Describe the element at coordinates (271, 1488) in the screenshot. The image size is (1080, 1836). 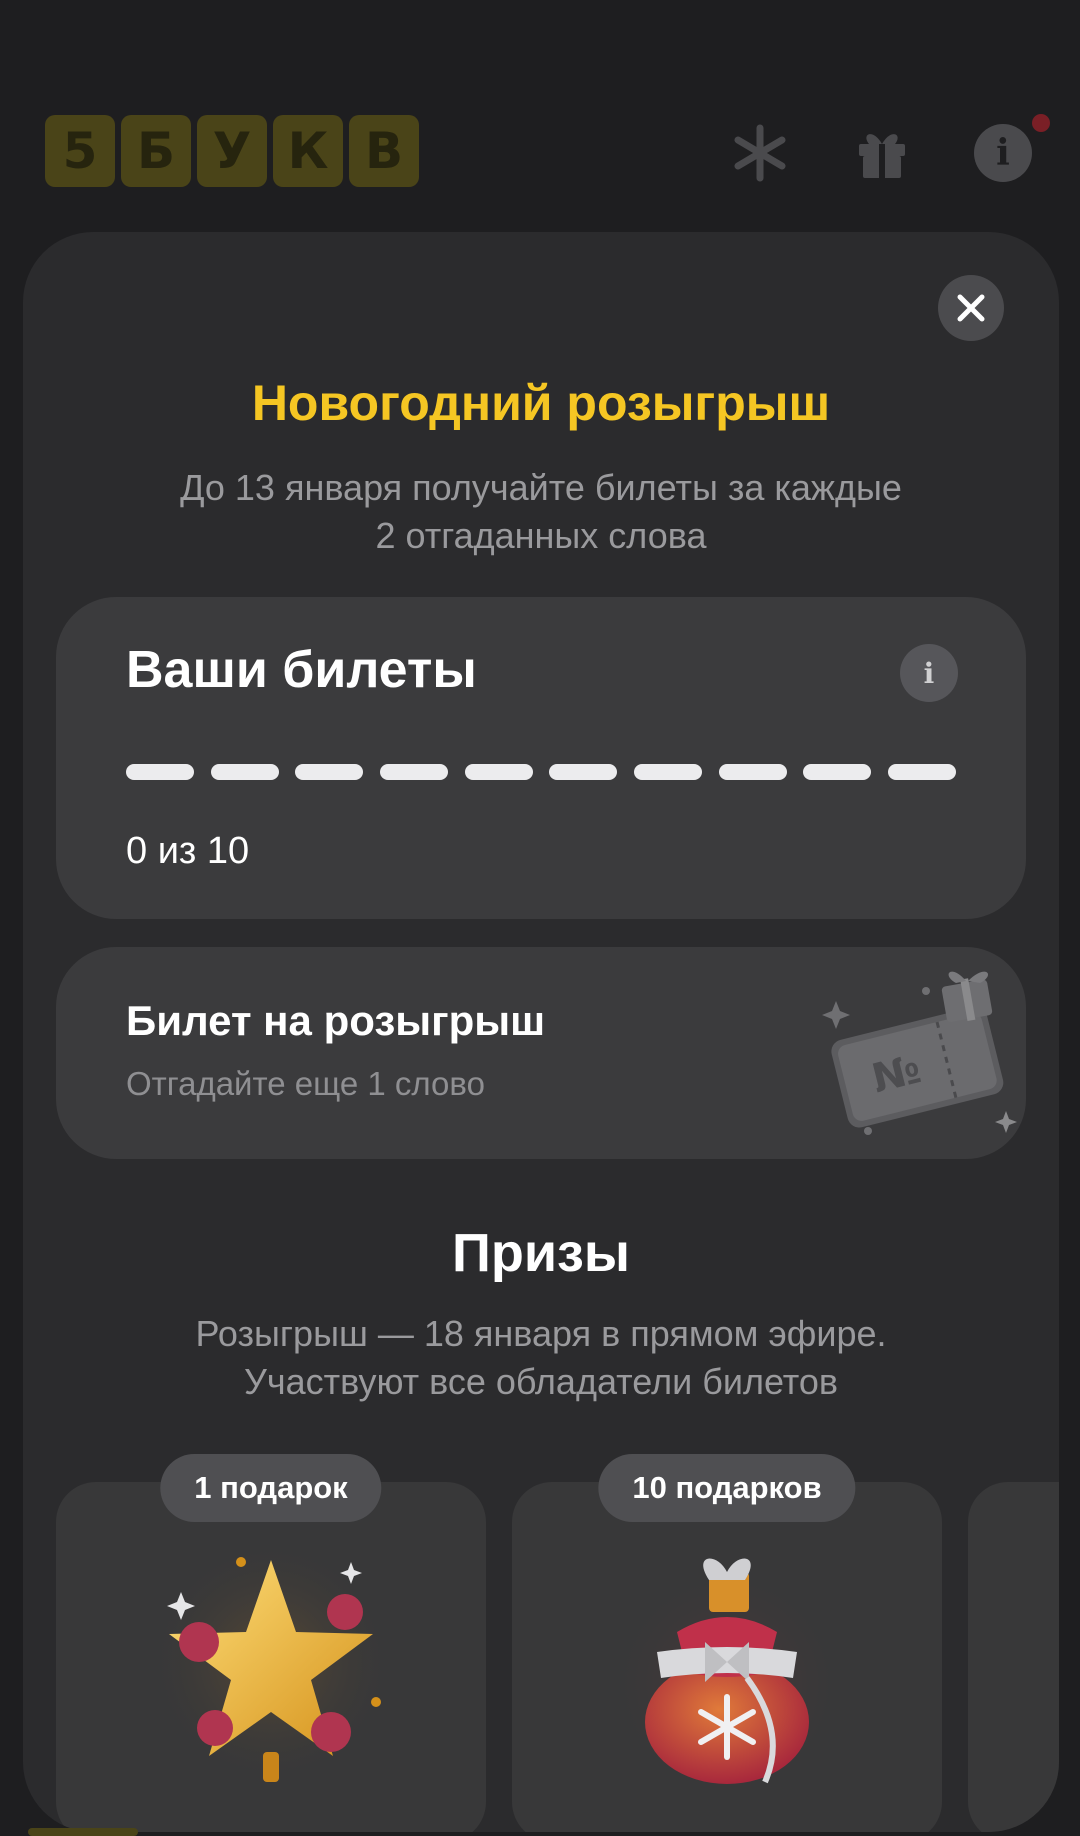
I see `prize-badge: 1 подарок` at that location.